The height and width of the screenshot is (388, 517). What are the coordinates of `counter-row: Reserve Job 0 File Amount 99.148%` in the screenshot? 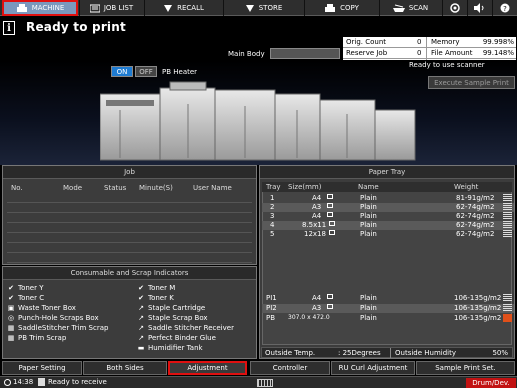 It's located at (429, 53).